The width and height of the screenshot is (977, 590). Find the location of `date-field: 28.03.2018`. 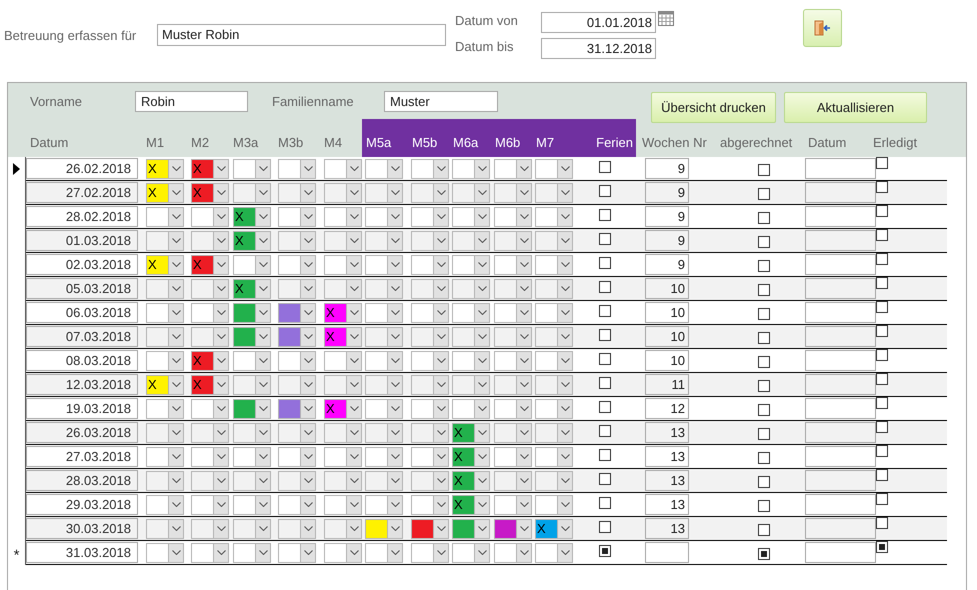

date-field: 28.03.2018 is located at coordinates (82, 480).